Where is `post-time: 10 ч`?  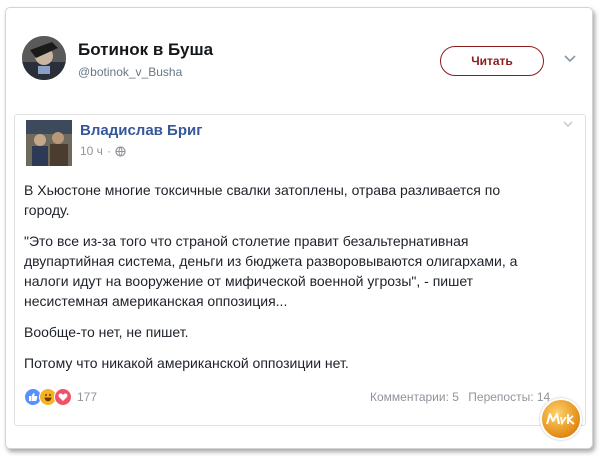 post-time: 10 ч is located at coordinates (91, 151).